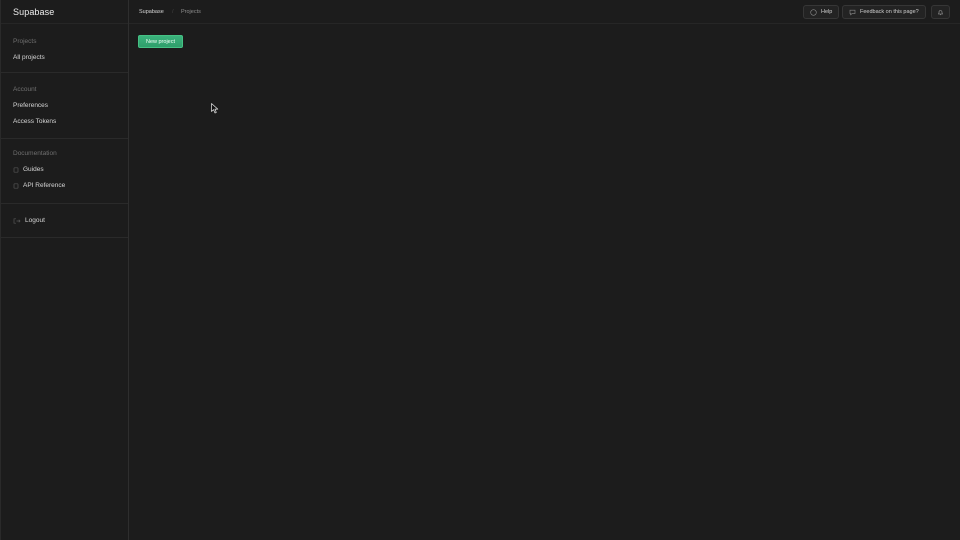  I want to click on brand-title: Supabase, so click(33, 12).